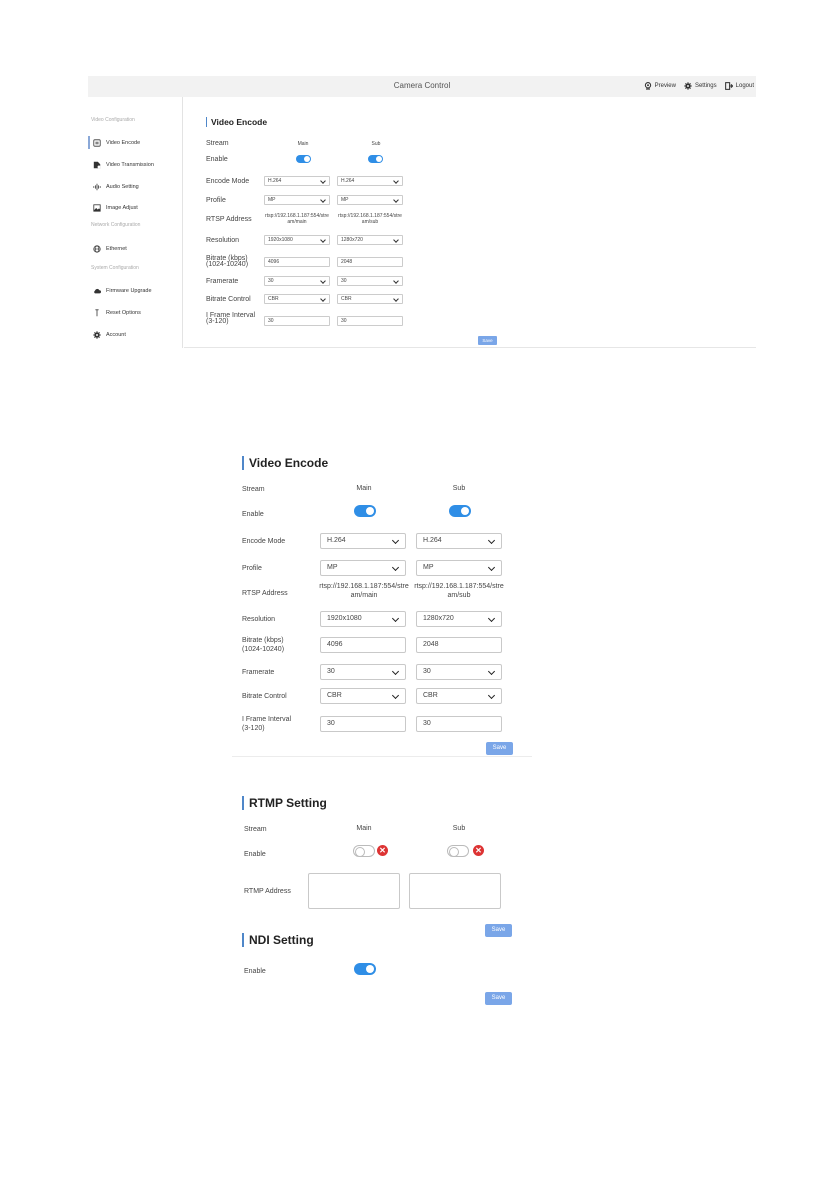 The height and width of the screenshot is (1191, 839). What do you see at coordinates (665, 86) in the screenshot?
I see `nav-preview-label: Preview` at bounding box center [665, 86].